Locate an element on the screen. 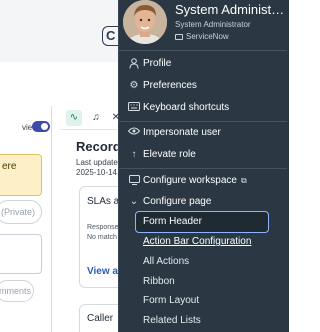 The image size is (320, 332). external-link-icon: ⧉ is located at coordinates (243, 180).